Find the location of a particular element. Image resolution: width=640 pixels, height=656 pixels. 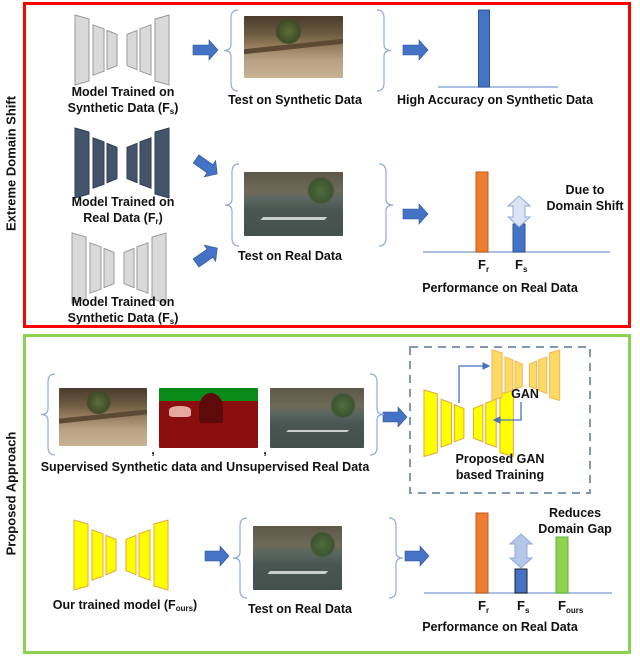

chart-synthetic-accuracy is located at coordinates (498, 48).